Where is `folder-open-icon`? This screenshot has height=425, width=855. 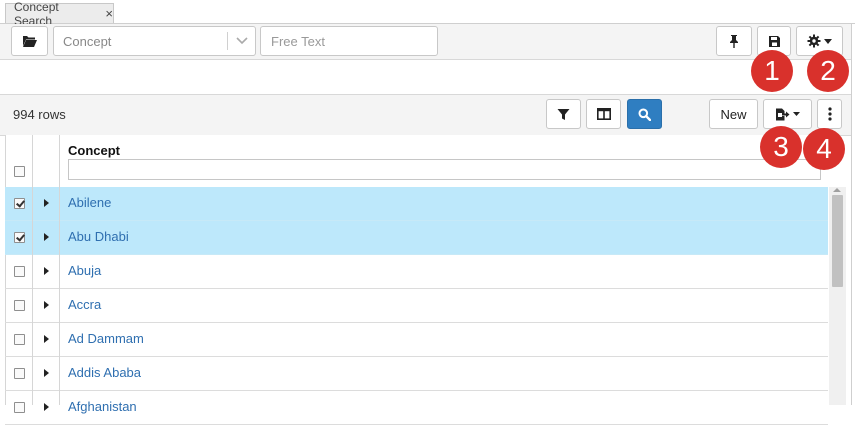
folder-open-icon is located at coordinates (29, 41).